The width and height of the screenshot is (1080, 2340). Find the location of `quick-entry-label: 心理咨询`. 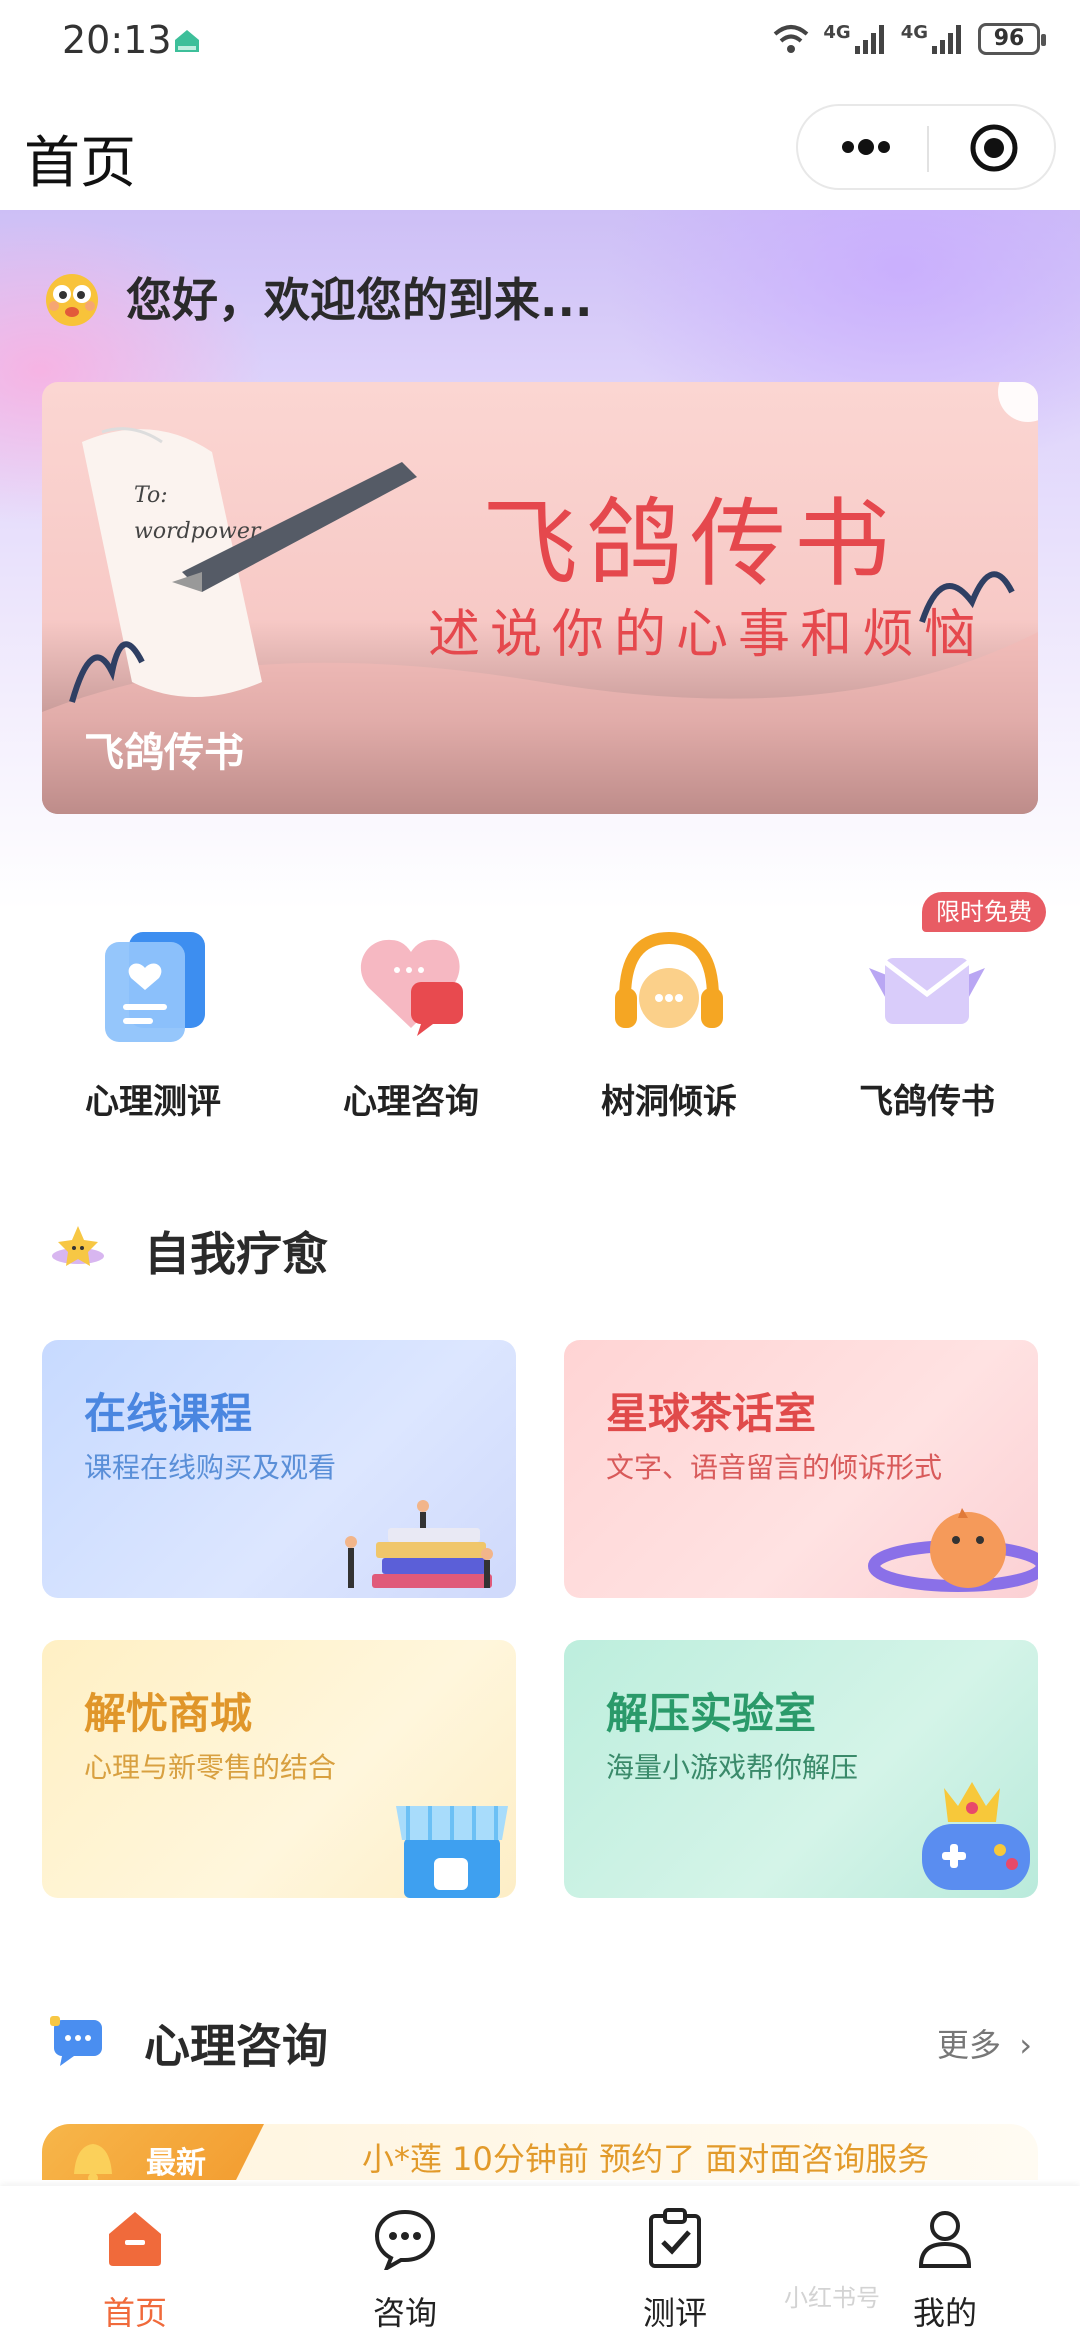

quick-entry-label: 心理咨询 is located at coordinates (411, 1102).